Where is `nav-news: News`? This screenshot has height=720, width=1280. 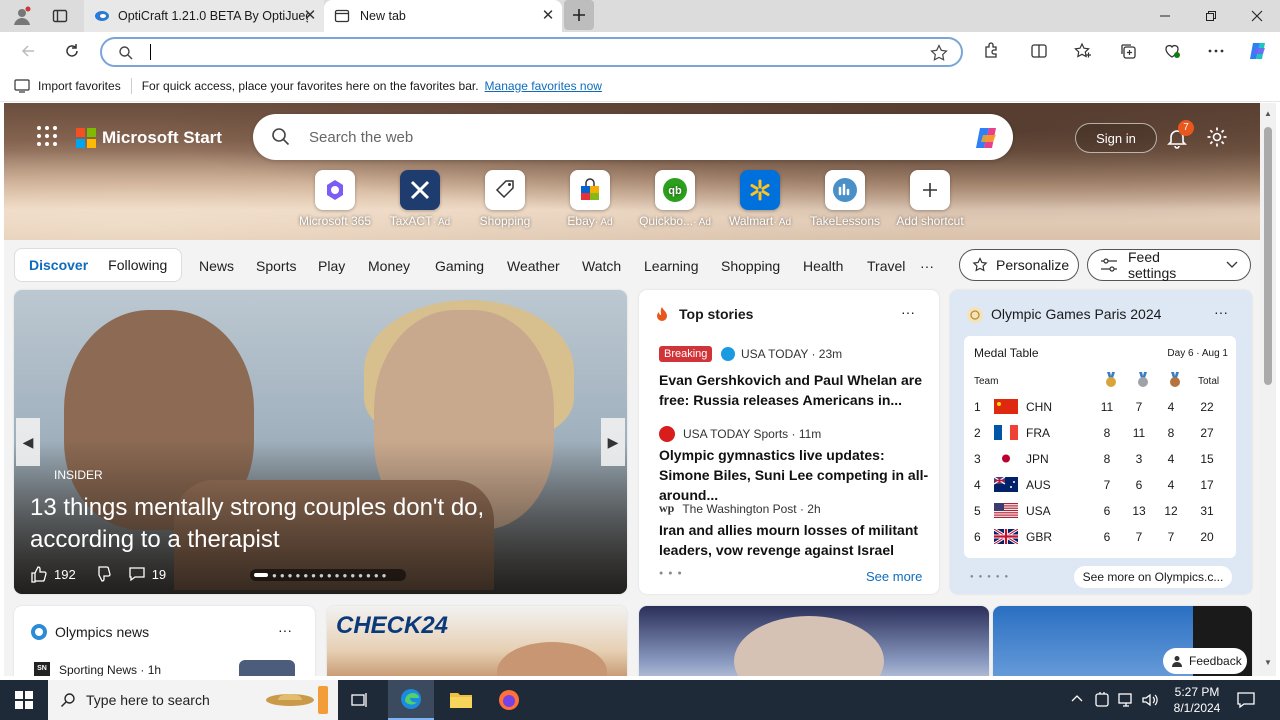
nav-news: News is located at coordinates (216, 266).